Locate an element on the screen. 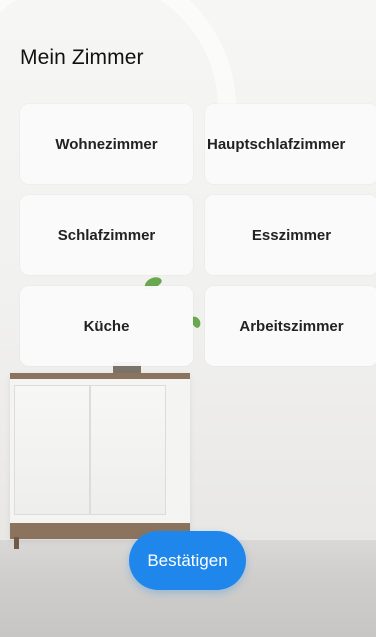  sideboard-cabinet is located at coordinates (100, 461).